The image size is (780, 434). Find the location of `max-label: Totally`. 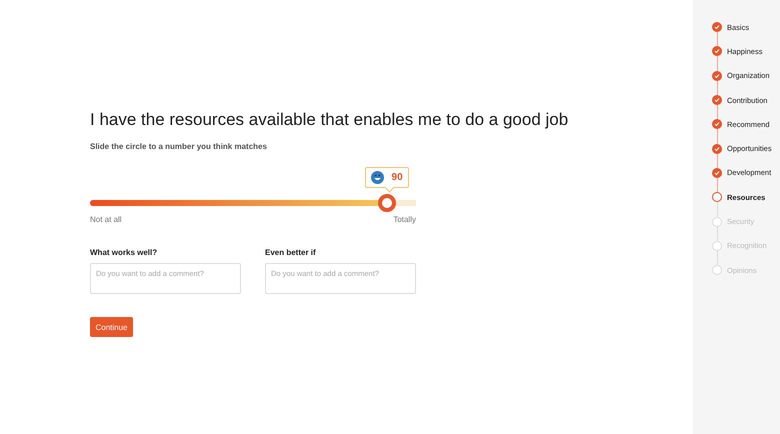

max-label: Totally is located at coordinates (404, 219).